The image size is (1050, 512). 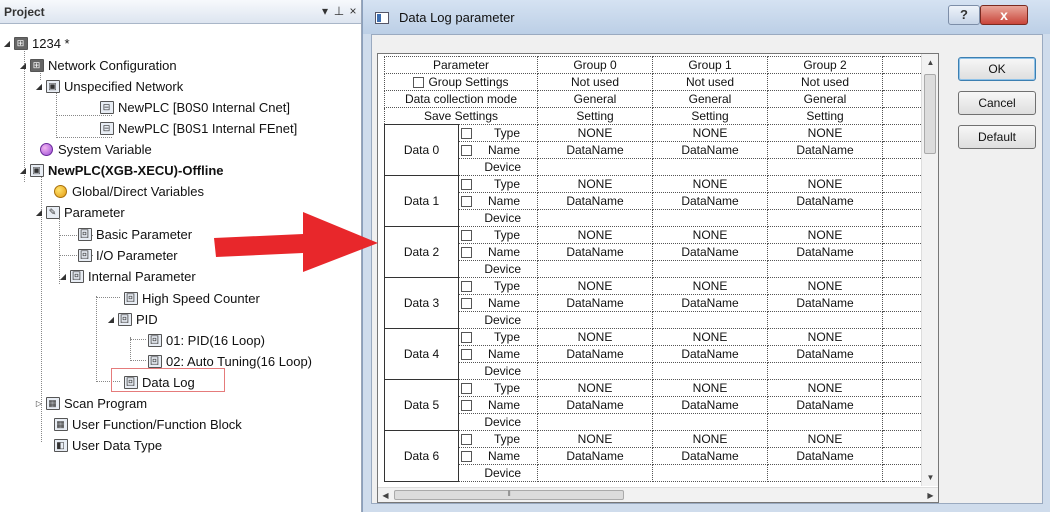 What do you see at coordinates (930, 477) in the screenshot?
I see `scroll-down-icon: ▼` at bounding box center [930, 477].